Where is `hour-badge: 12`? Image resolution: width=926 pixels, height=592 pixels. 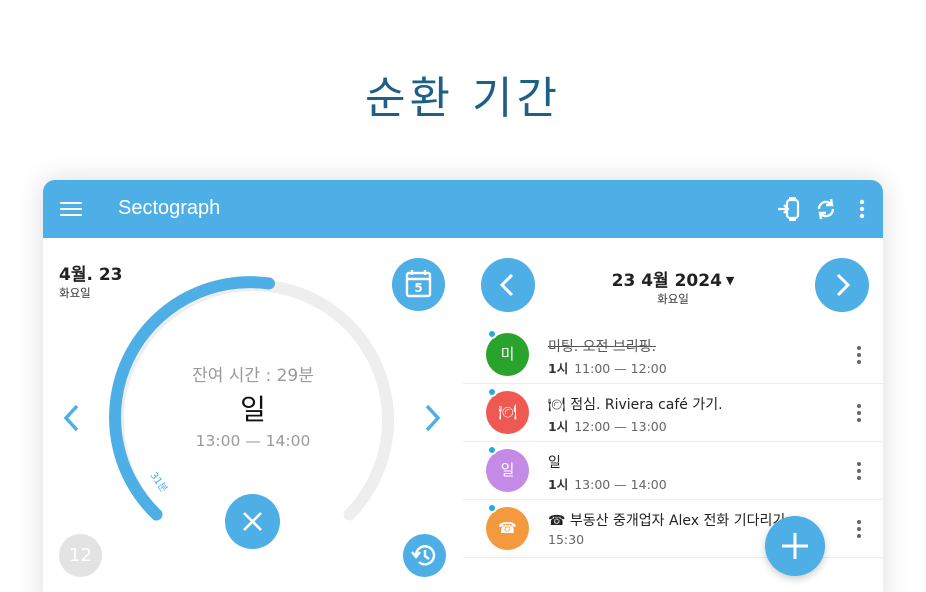
hour-badge: 12 is located at coordinates (80, 555).